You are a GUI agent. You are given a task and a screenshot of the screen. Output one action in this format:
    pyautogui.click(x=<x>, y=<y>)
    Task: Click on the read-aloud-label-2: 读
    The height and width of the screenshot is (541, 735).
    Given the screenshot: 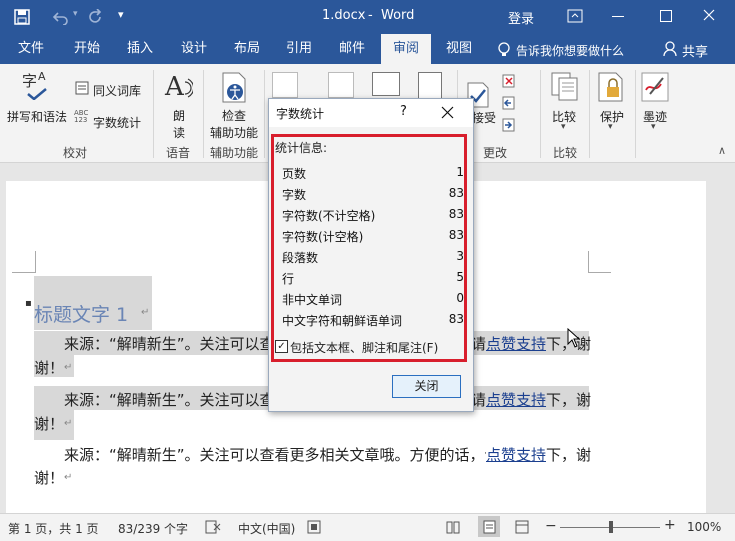 What is the action you would take?
    pyautogui.click(x=179, y=132)
    